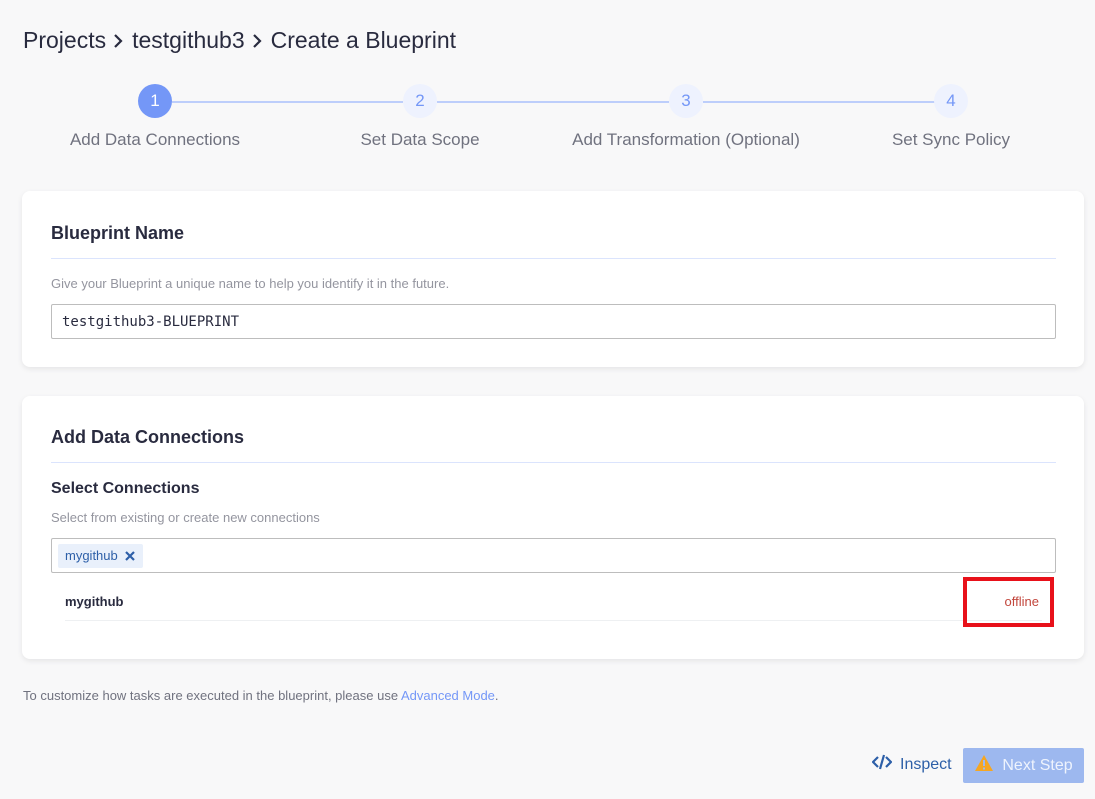  Describe the element at coordinates (155, 139) in the screenshot. I see `step-label: Add Data Connections` at that location.